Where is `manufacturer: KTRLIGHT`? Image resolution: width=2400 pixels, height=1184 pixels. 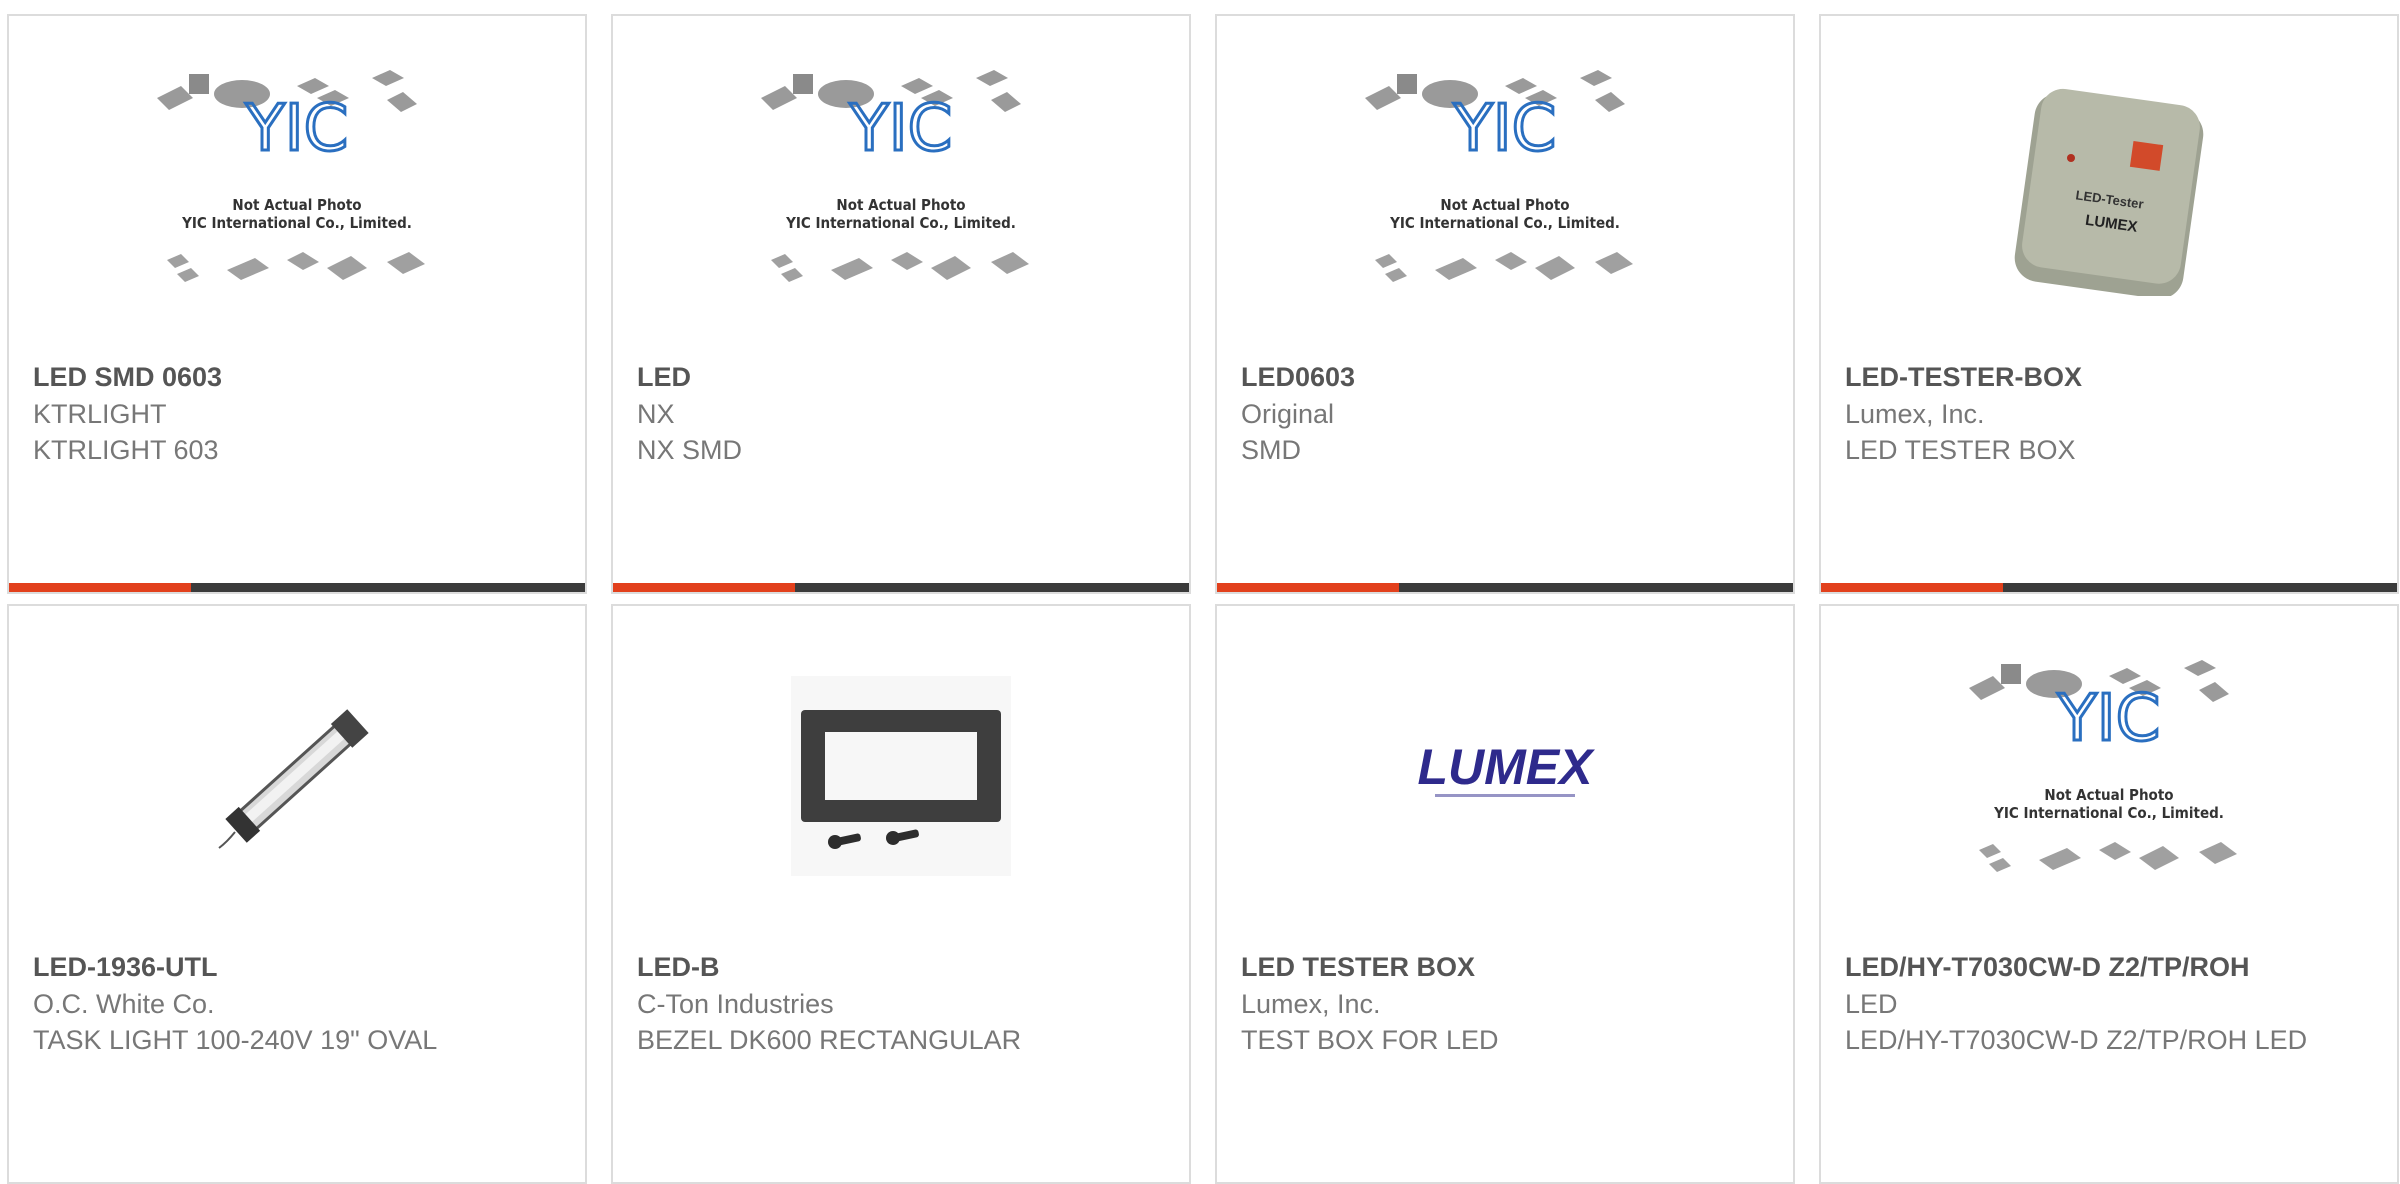 manufacturer: KTRLIGHT is located at coordinates (100, 414).